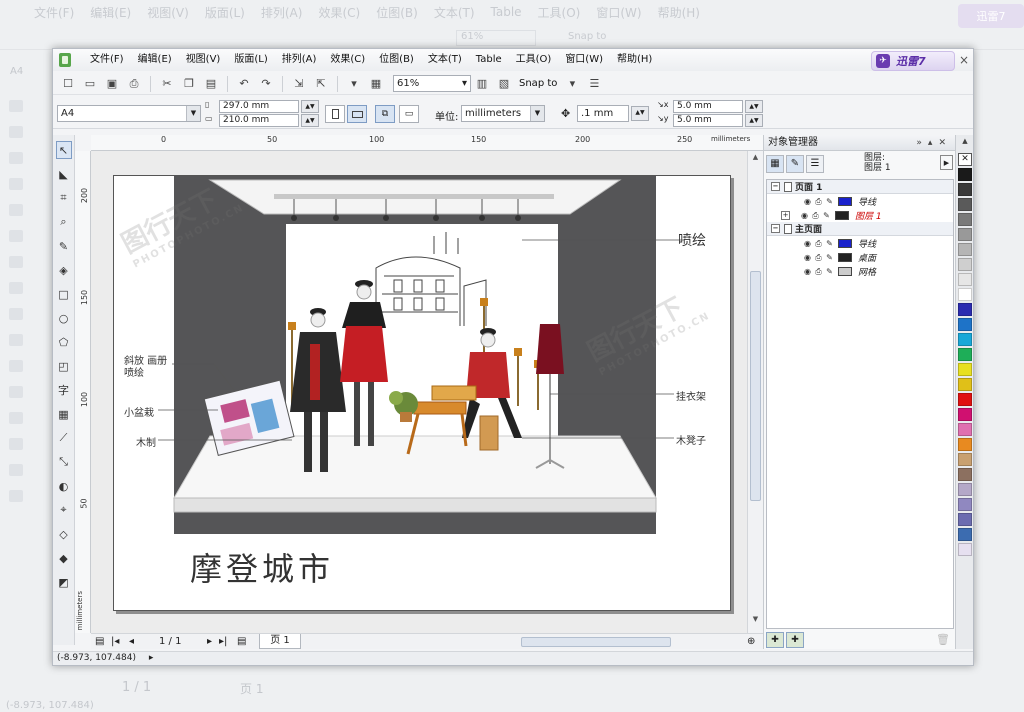 The image size is (1024, 712). I want to click on page-size-select: A4 ▼, so click(129, 113).